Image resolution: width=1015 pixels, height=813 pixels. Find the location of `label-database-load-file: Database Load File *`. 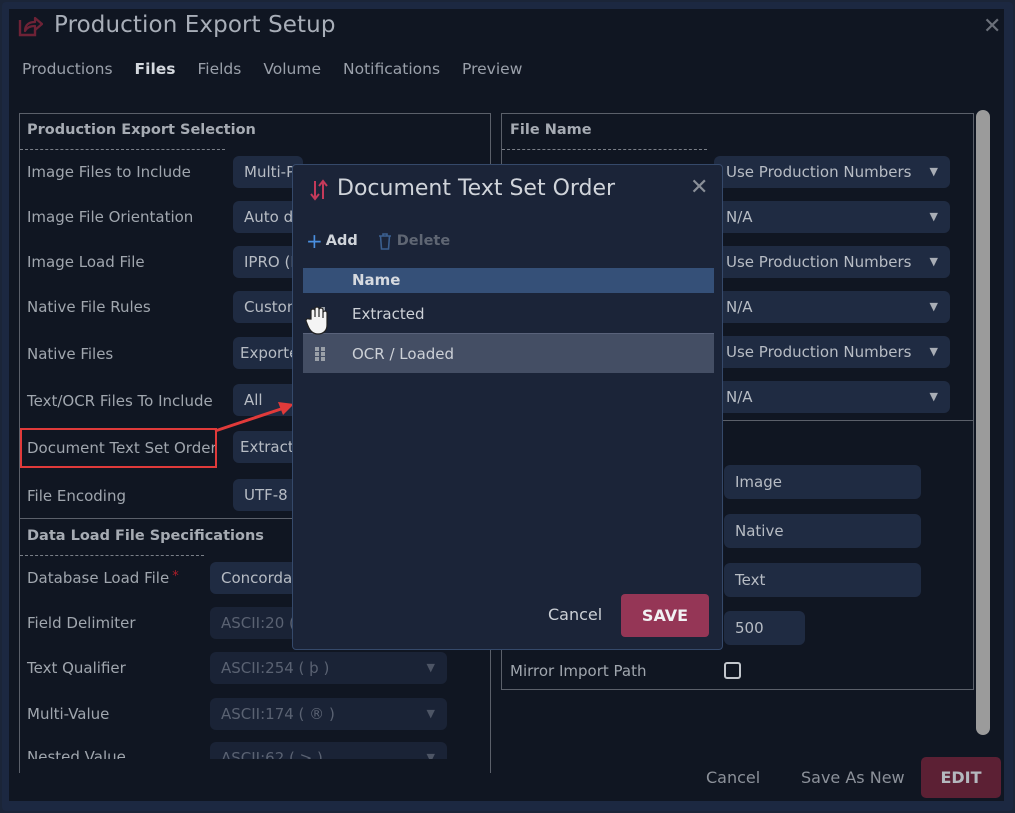

label-database-load-file: Database Load File * is located at coordinates (103, 578).